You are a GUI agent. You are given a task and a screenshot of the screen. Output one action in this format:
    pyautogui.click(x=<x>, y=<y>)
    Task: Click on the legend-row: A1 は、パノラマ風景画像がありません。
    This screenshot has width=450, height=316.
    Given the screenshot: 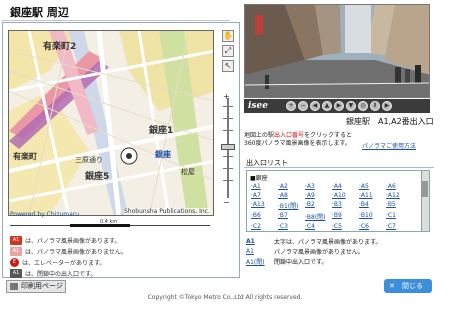 What is the action you would take?
    pyautogui.click(x=120, y=251)
    